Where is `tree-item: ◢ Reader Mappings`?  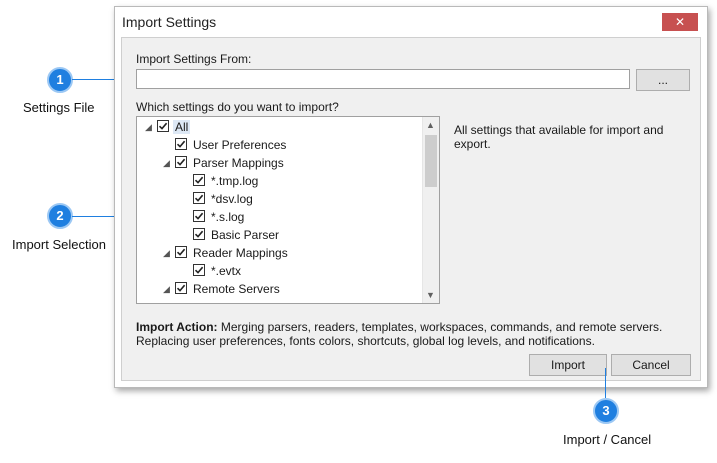
tree-item: ◢ Reader Mappings is located at coordinates (279, 253).